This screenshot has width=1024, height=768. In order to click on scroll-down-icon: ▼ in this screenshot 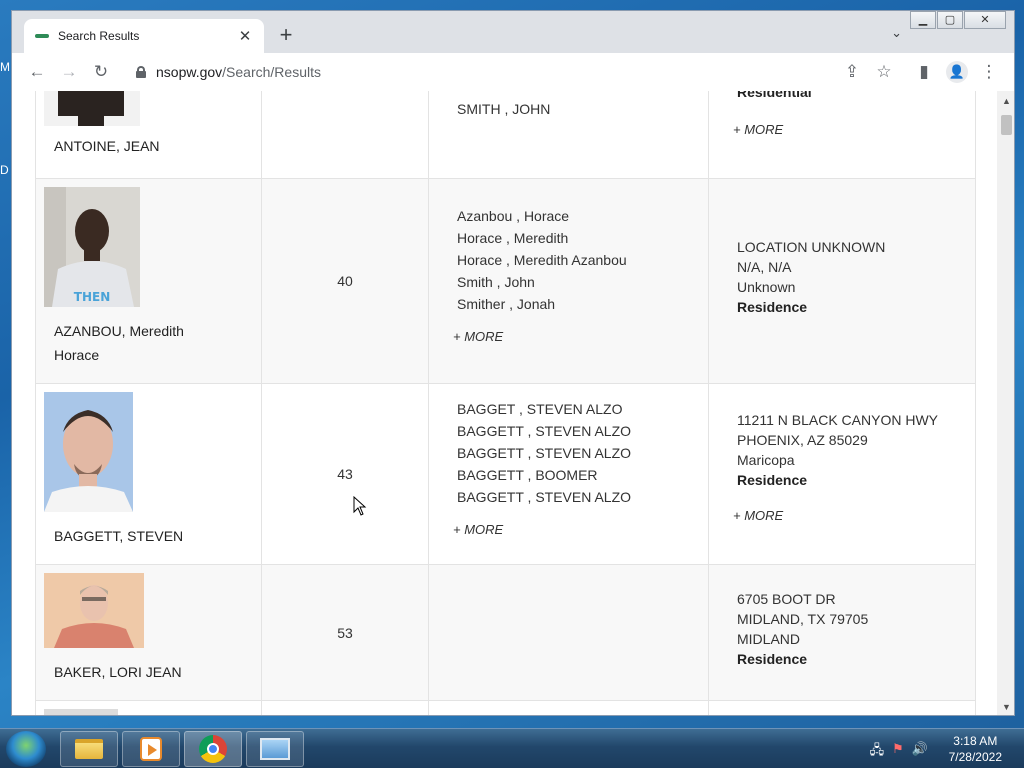, I will do `click(1005, 707)`.